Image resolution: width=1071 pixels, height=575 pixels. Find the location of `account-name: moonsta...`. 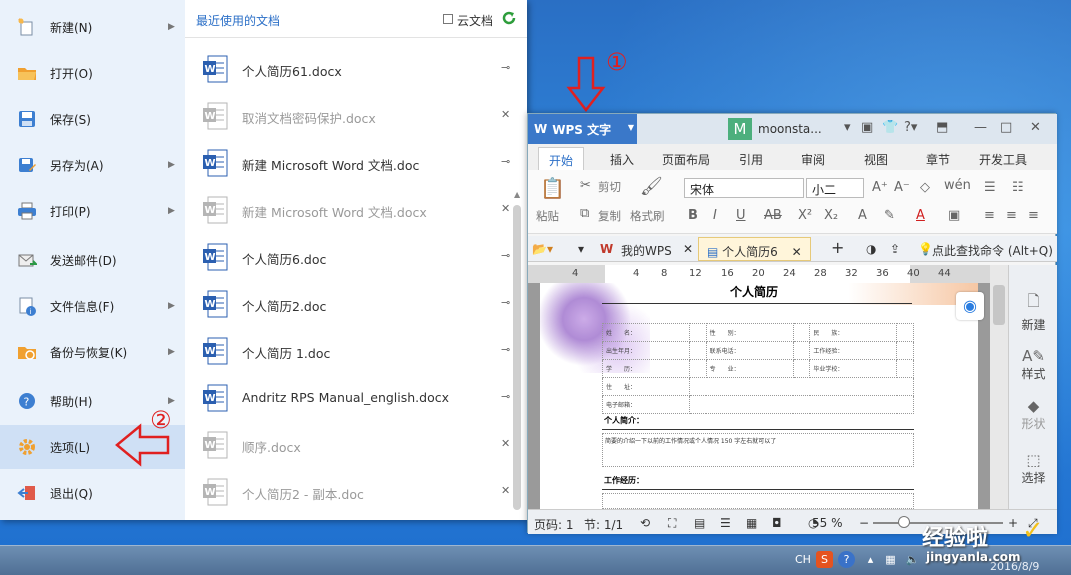

account-name: moonsta... is located at coordinates (790, 129).